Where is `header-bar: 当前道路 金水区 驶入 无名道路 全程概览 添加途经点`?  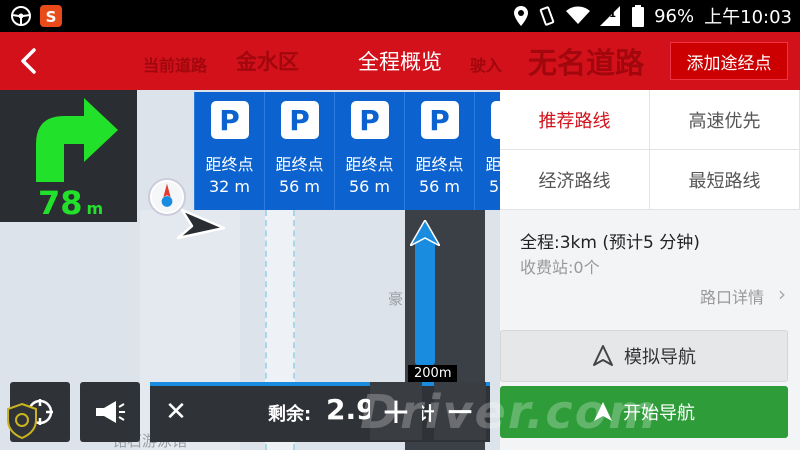 header-bar: 当前道路 金水区 驶入 无名道路 全程概览 添加途经点 is located at coordinates (400, 61).